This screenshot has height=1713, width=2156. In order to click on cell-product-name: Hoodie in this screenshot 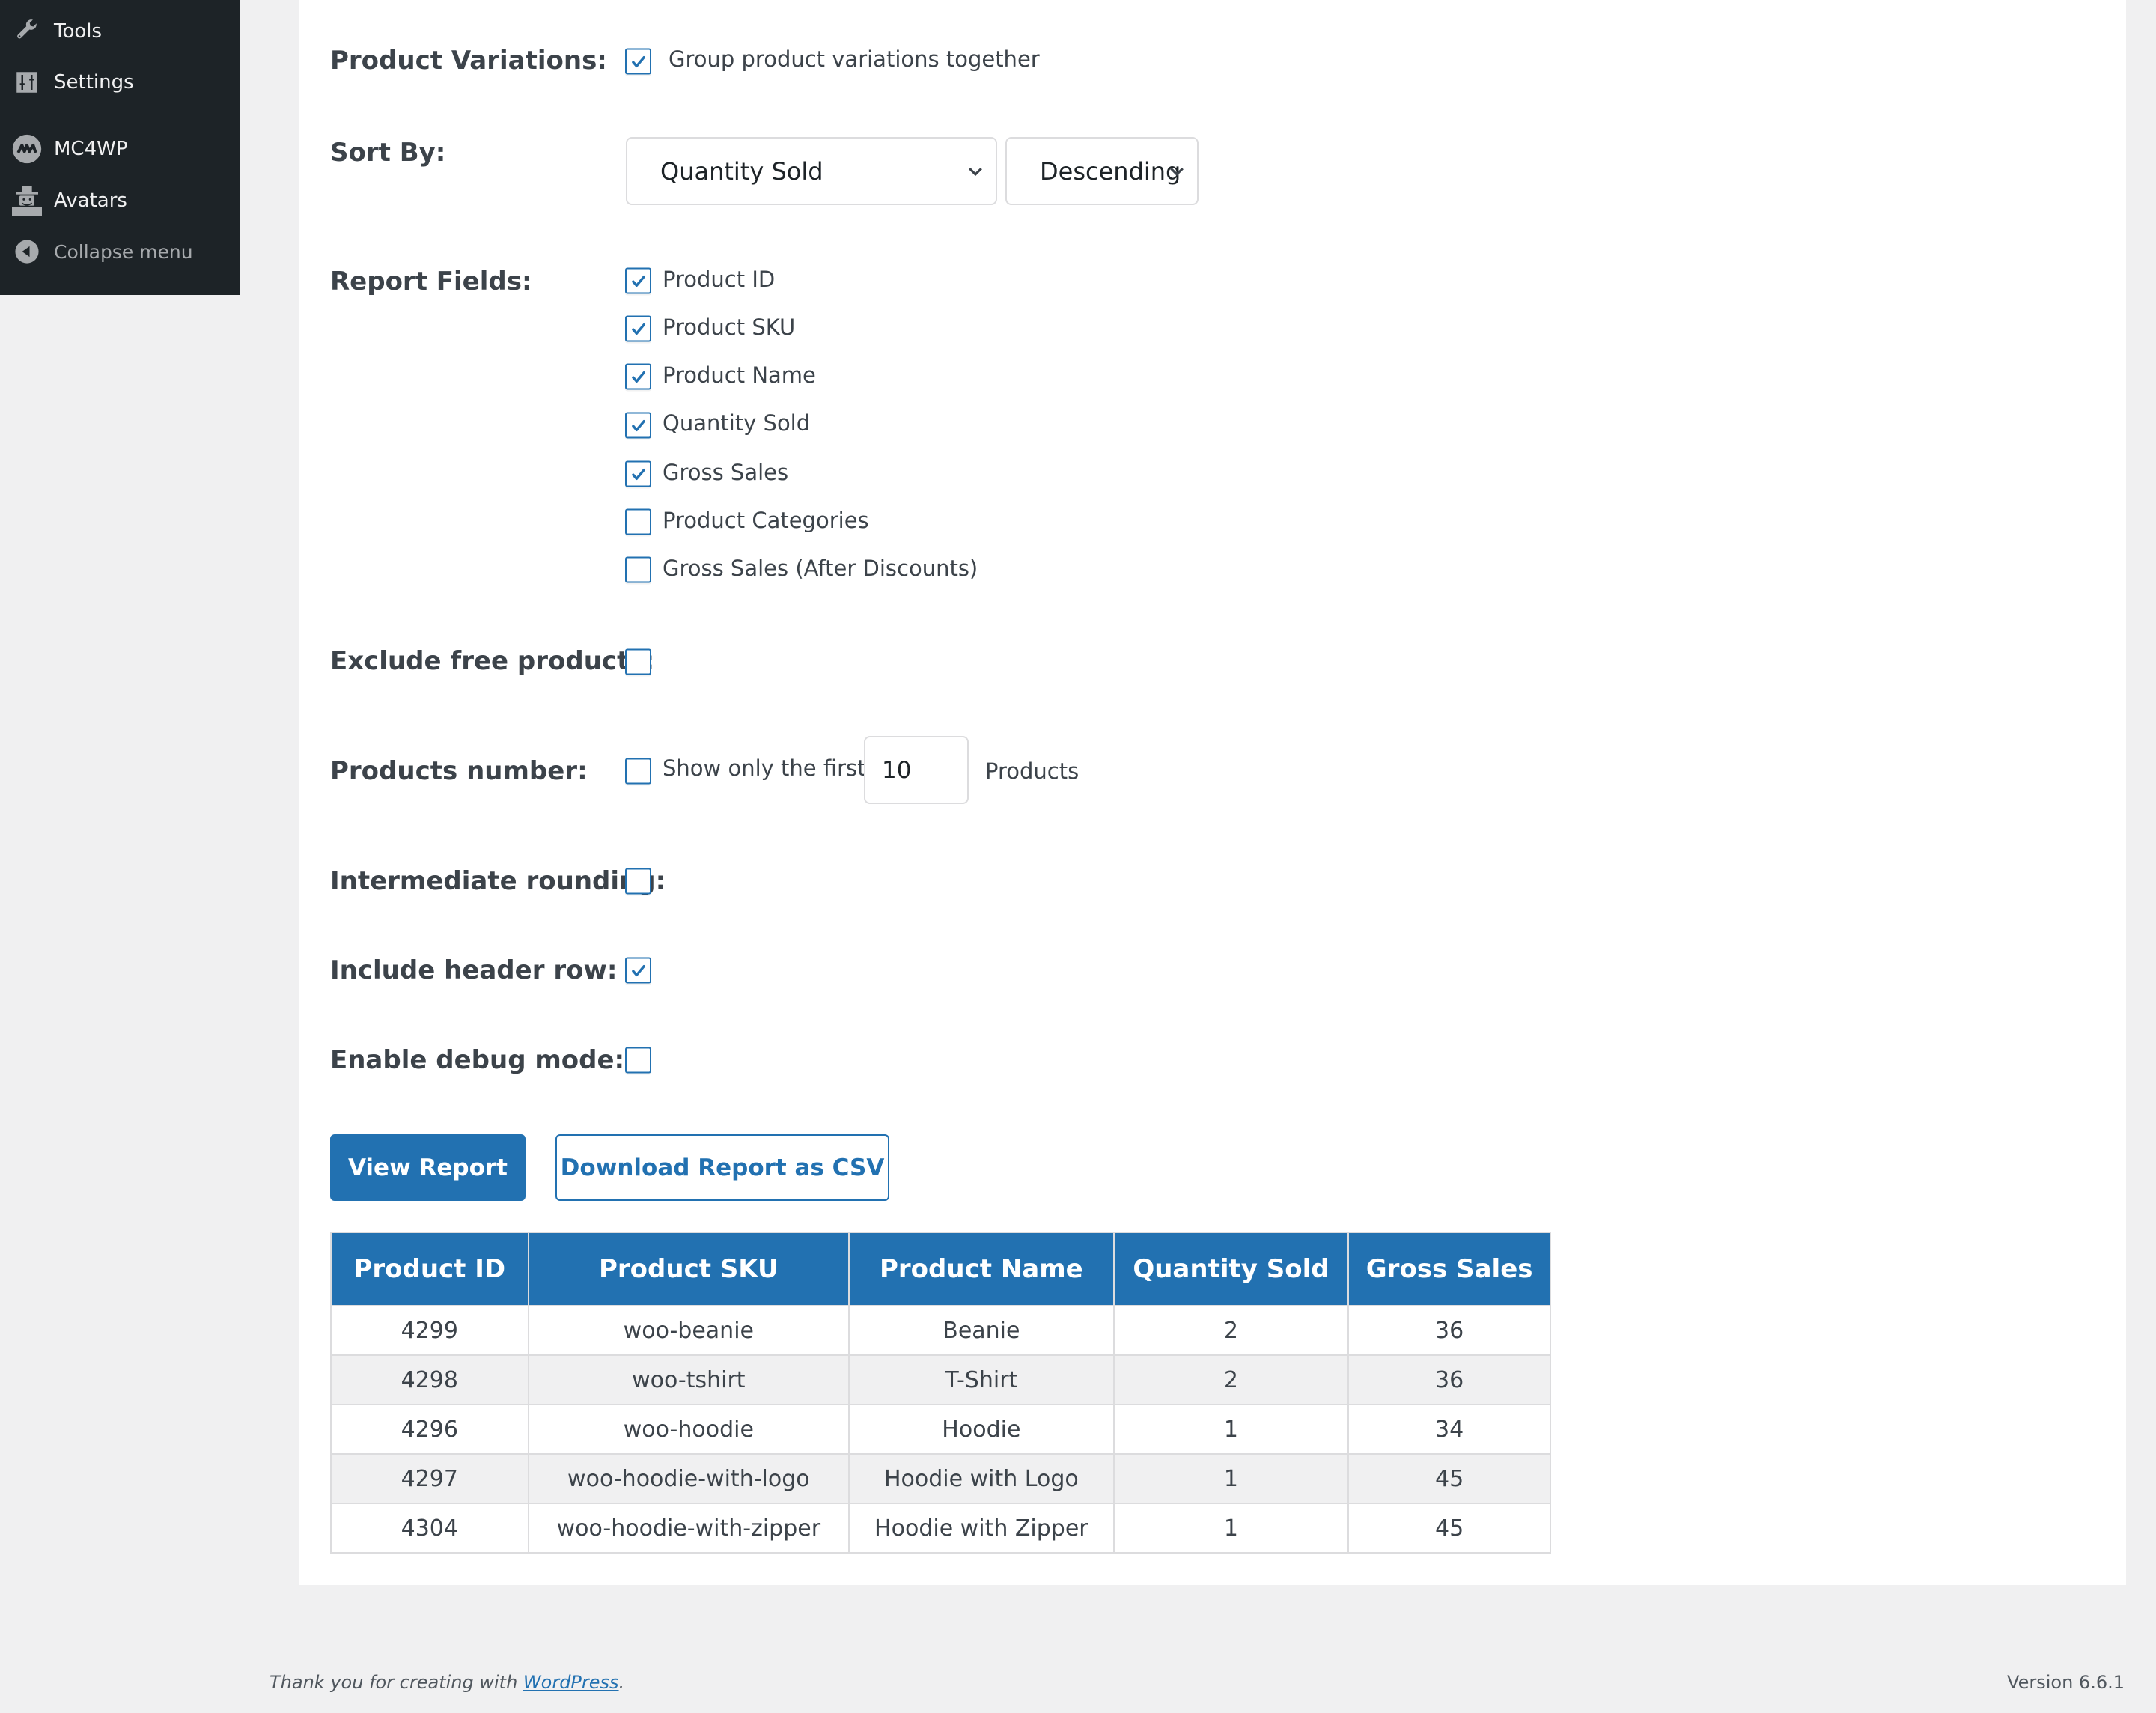, I will do `click(981, 1429)`.